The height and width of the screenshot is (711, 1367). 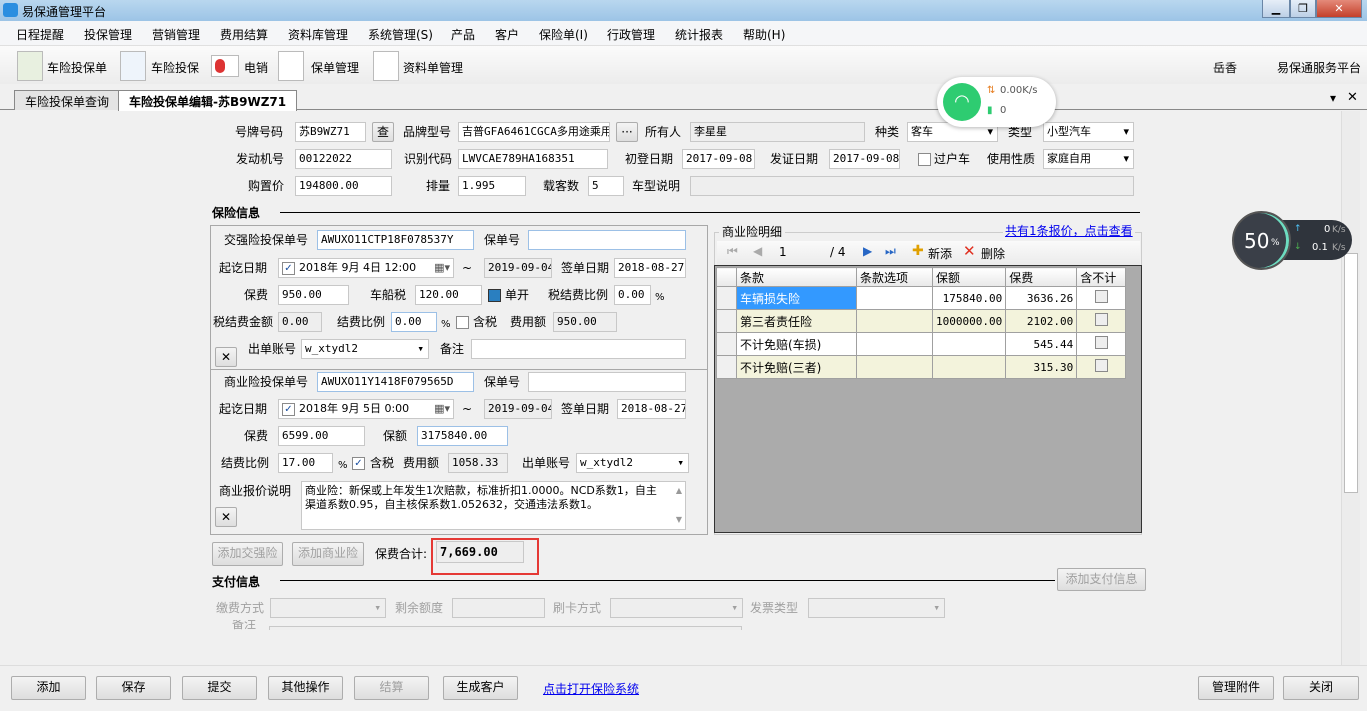 I want to click on toolbar-telesales: 电销, so click(x=256, y=67).